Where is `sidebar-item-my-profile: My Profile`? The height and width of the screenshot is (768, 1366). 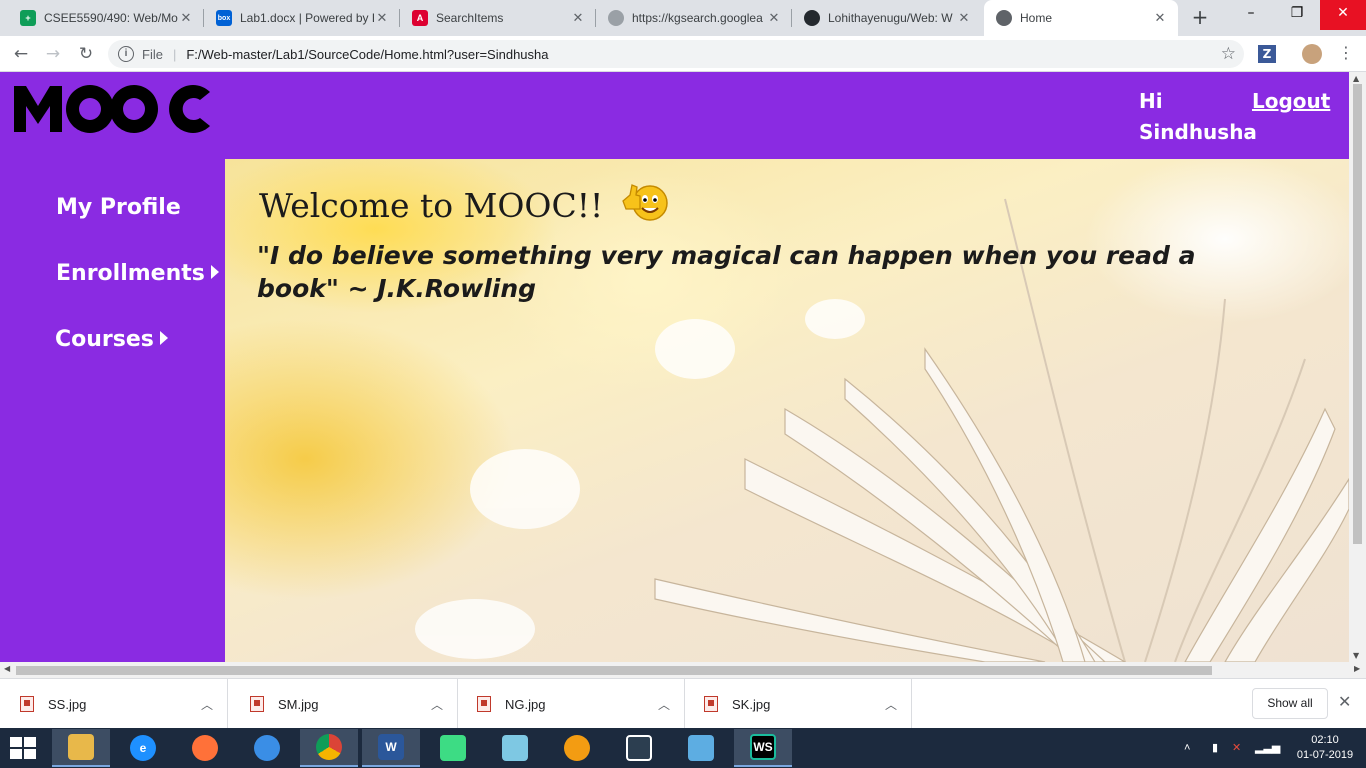 sidebar-item-my-profile: My Profile is located at coordinates (118, 207).